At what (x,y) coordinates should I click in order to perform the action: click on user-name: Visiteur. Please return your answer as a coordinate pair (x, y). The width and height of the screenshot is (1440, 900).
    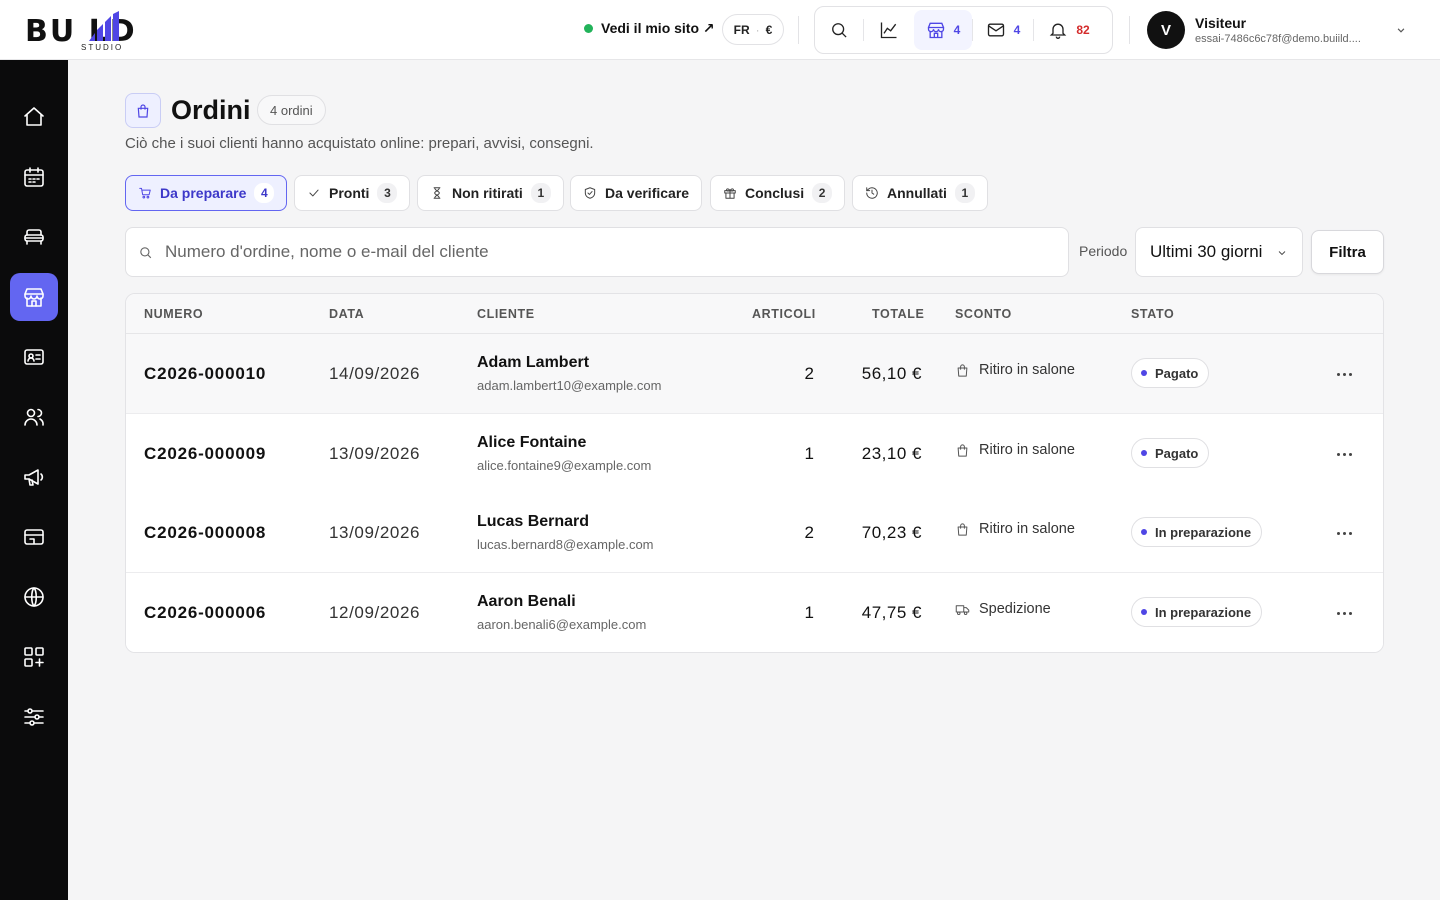
    Looking at the image, I should click on (1221, 23).